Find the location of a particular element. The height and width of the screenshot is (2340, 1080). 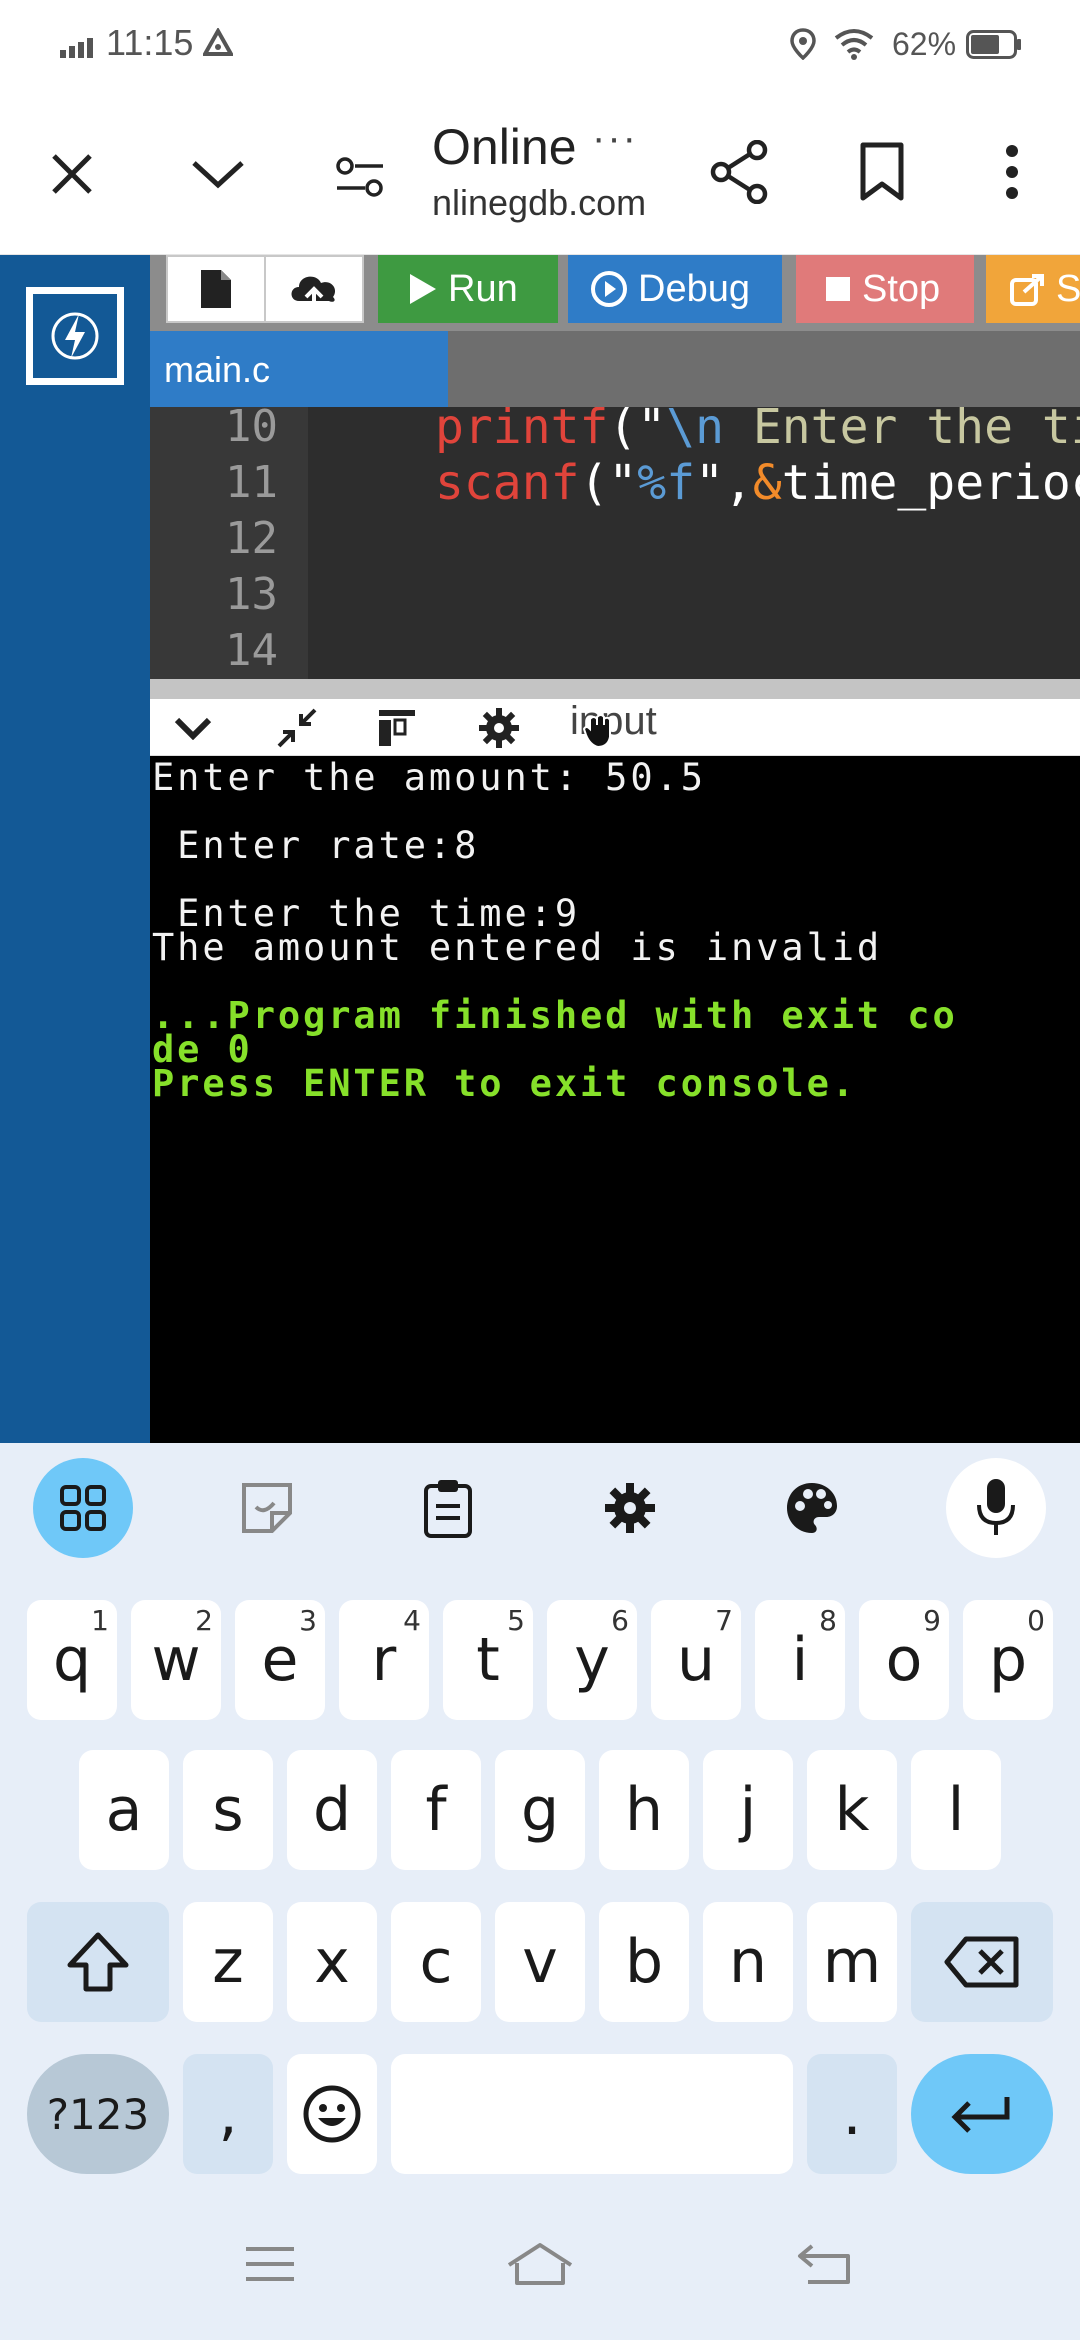

enter-key is located at coordinates (982, 2114).